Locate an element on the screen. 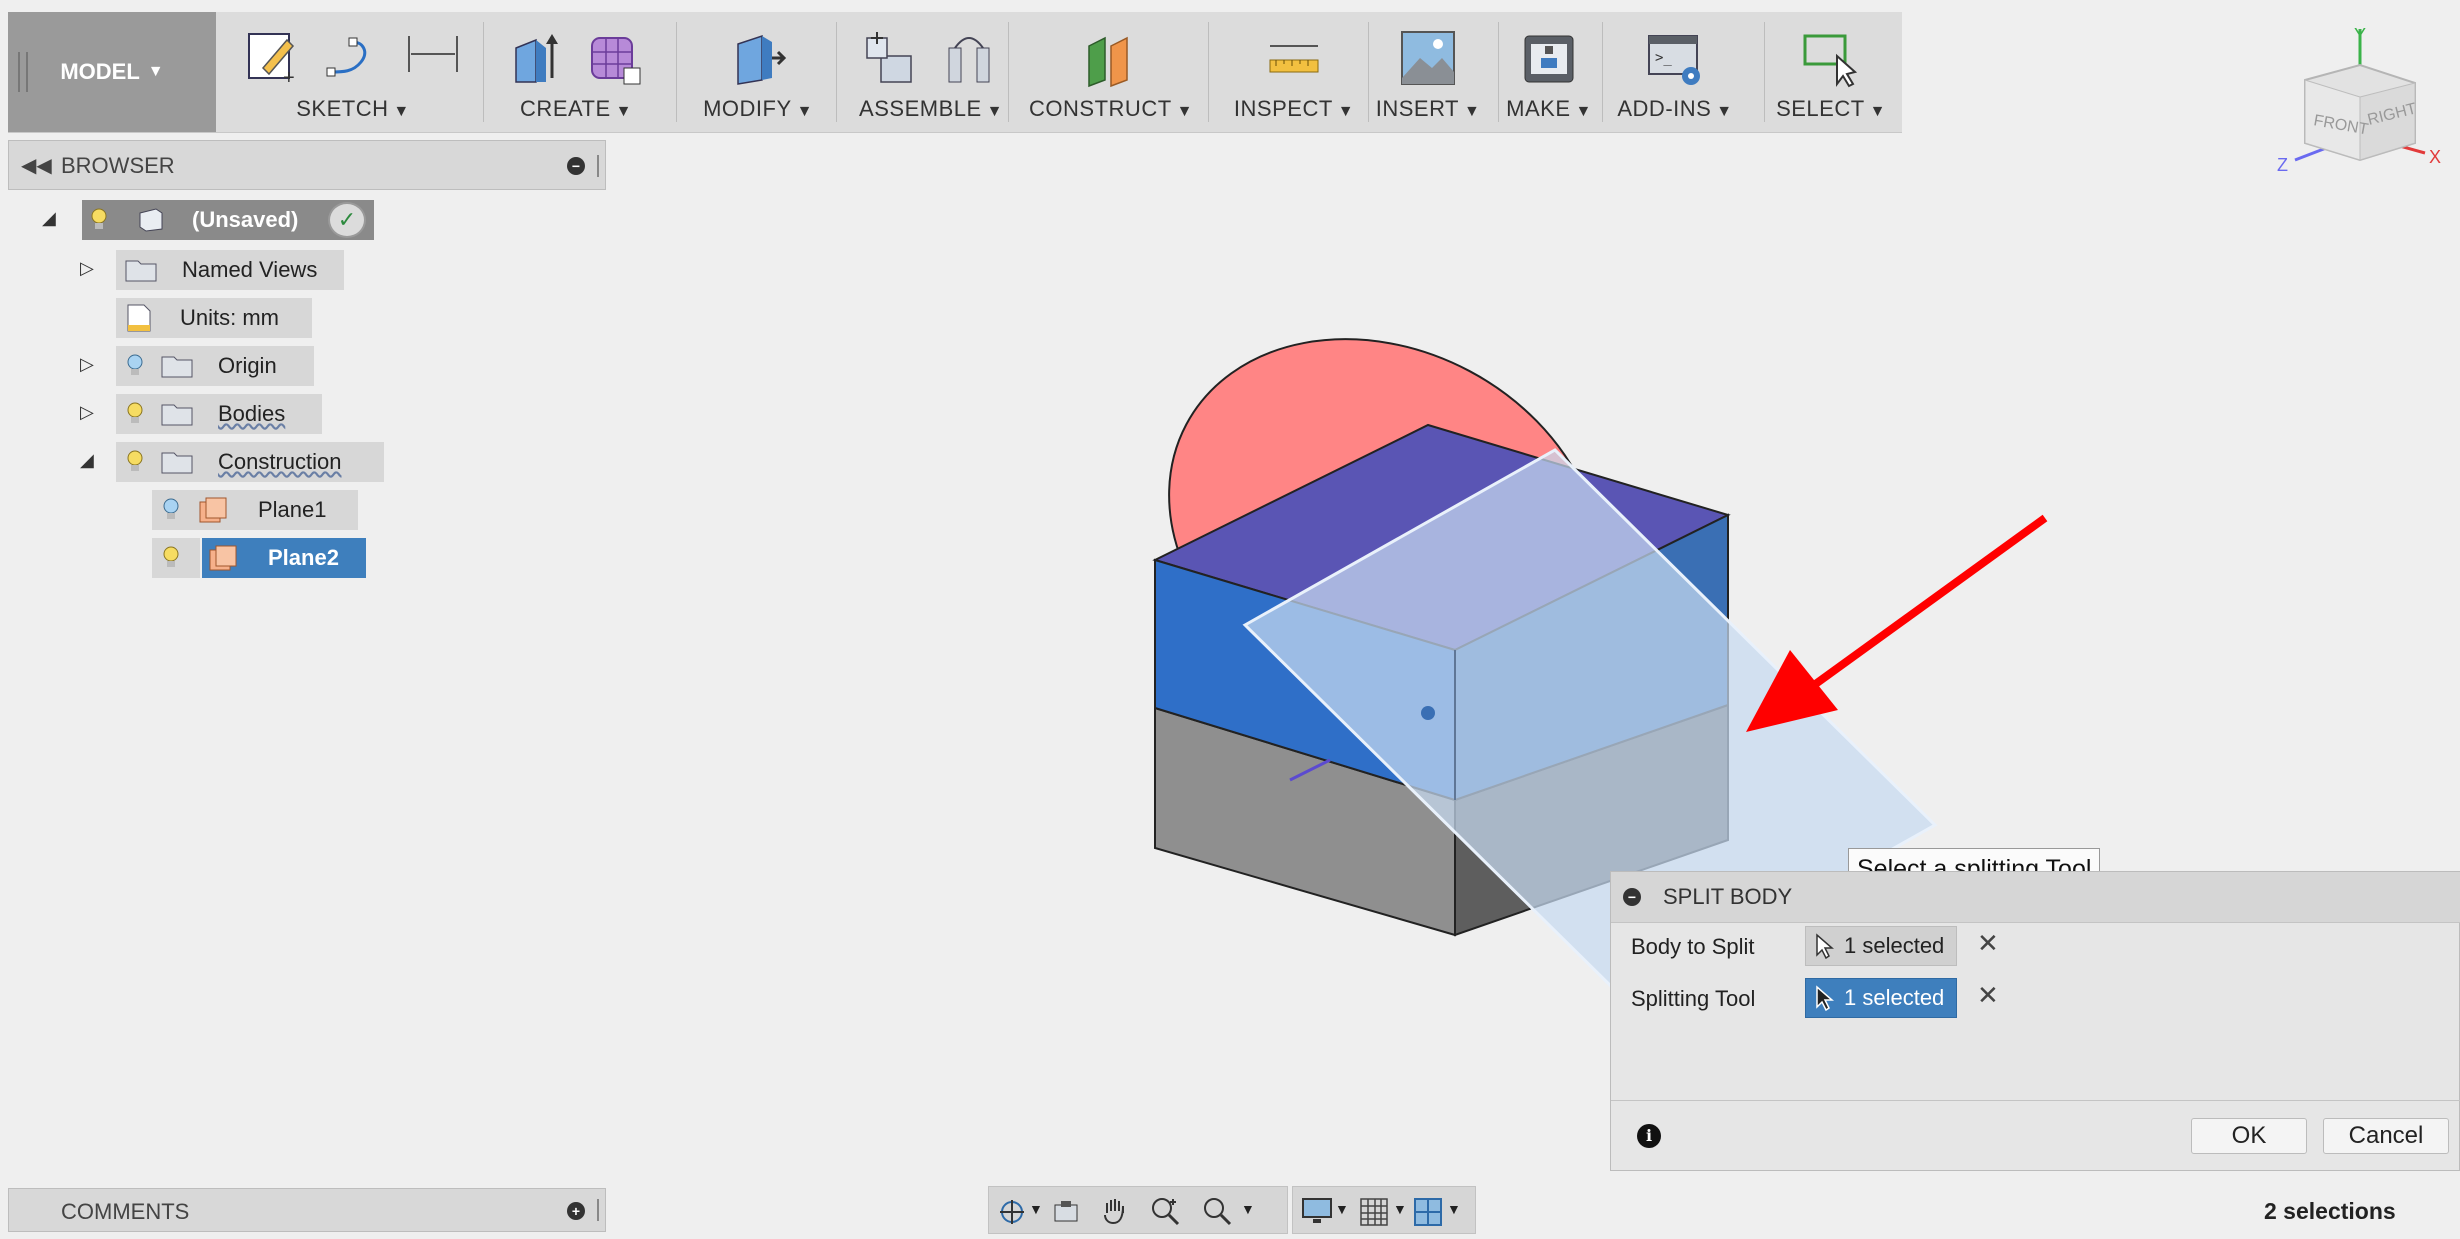  x-axis-label: X is located at coordinates (2435, 157).